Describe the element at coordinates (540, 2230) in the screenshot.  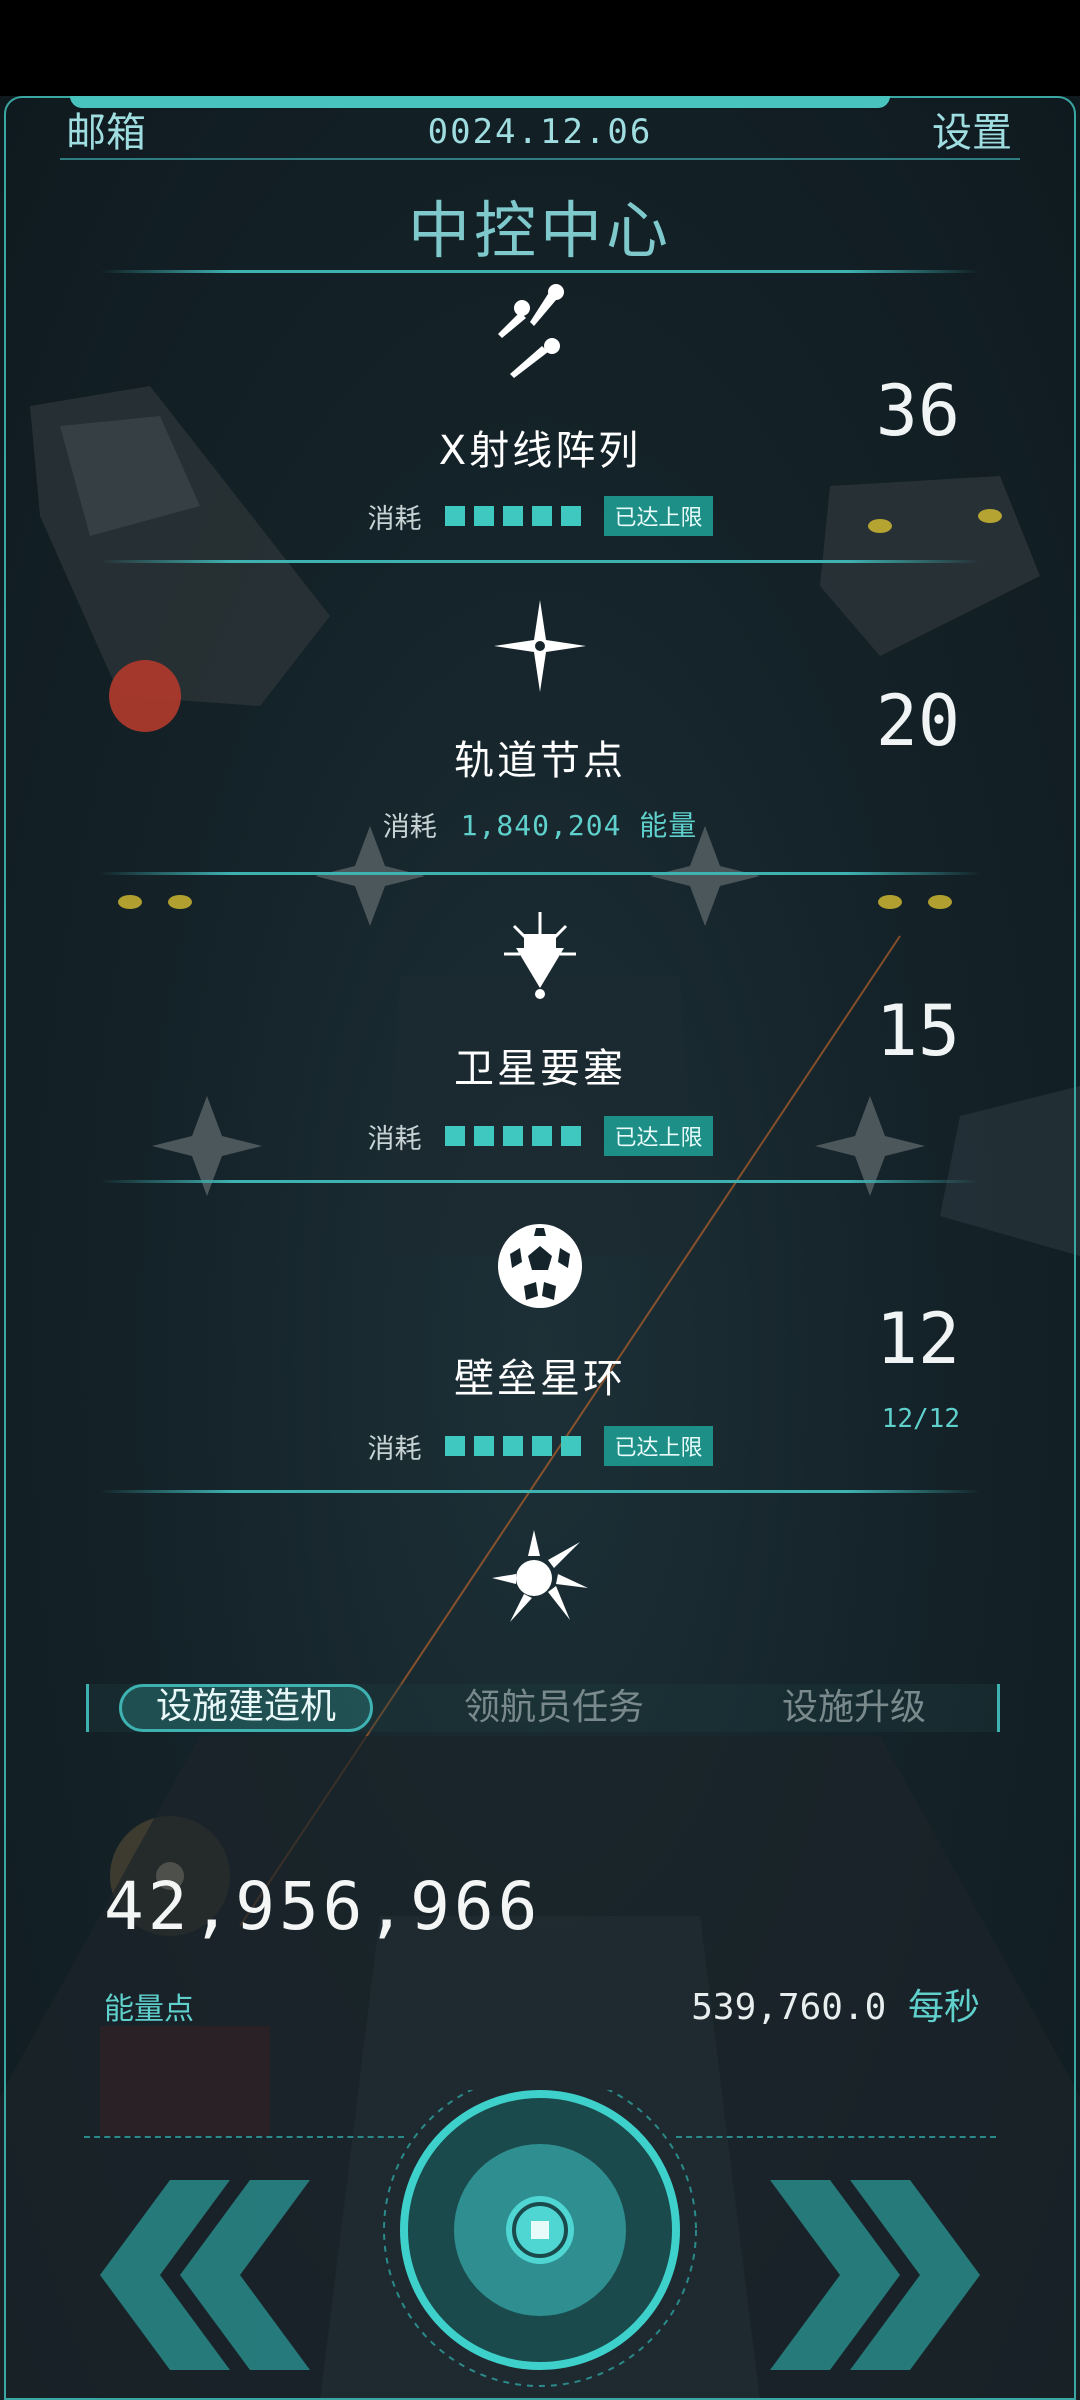
I see `core-icon` at that location.